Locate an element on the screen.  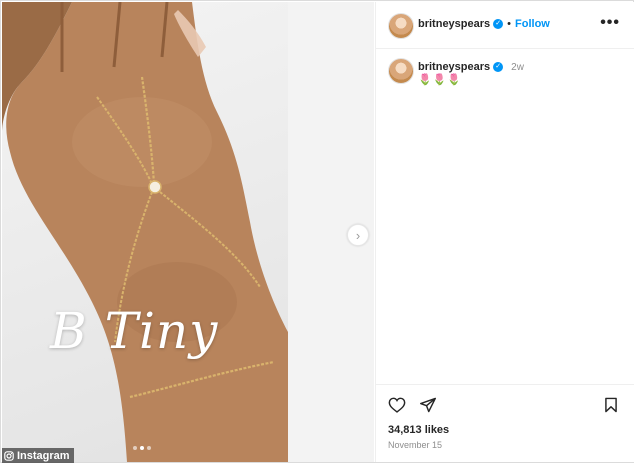
photo-overlay-text: B Tiny is located at coordinates (134, 331).